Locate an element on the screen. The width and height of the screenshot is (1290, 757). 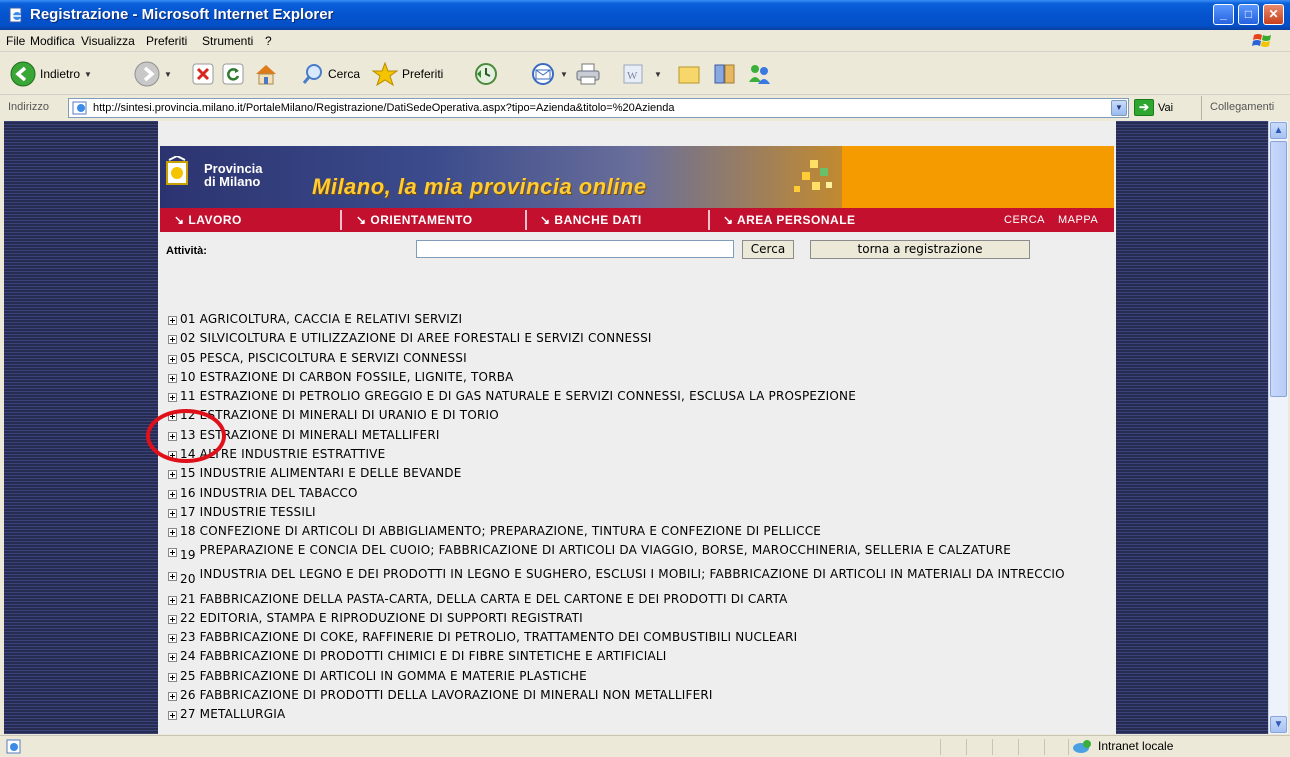
menu-preferiti: Preferiti is located at coordinates (166, 41).